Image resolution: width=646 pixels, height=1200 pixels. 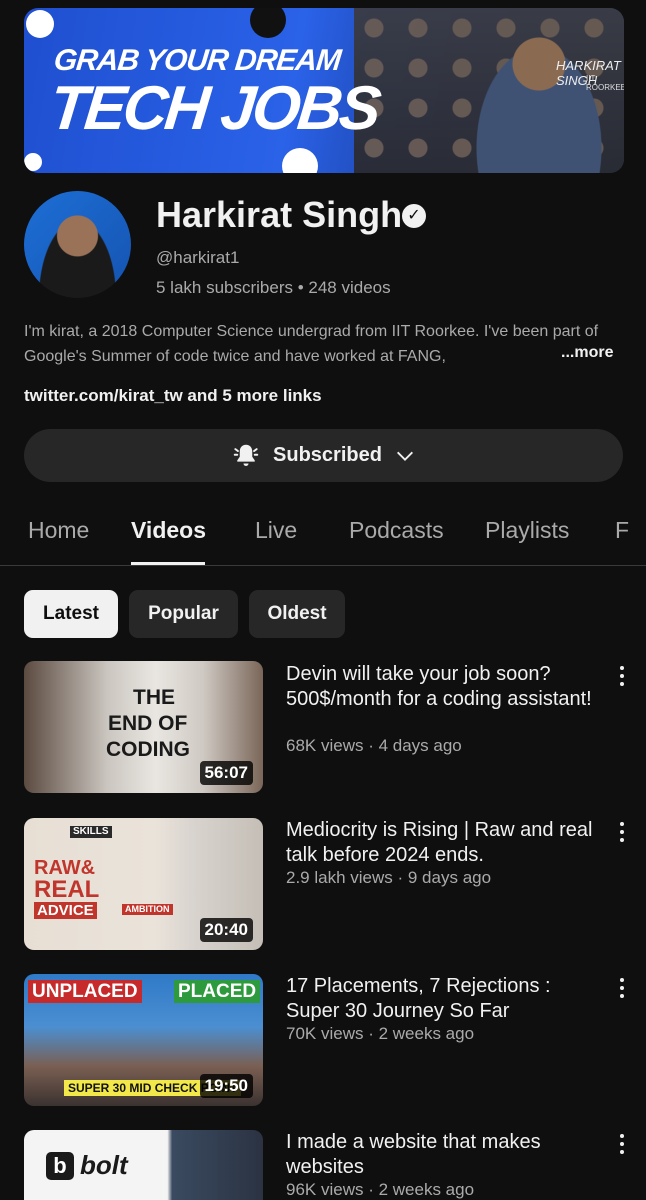 I want to click on thumb-text: SKILLS, so click(x=91, y=832).